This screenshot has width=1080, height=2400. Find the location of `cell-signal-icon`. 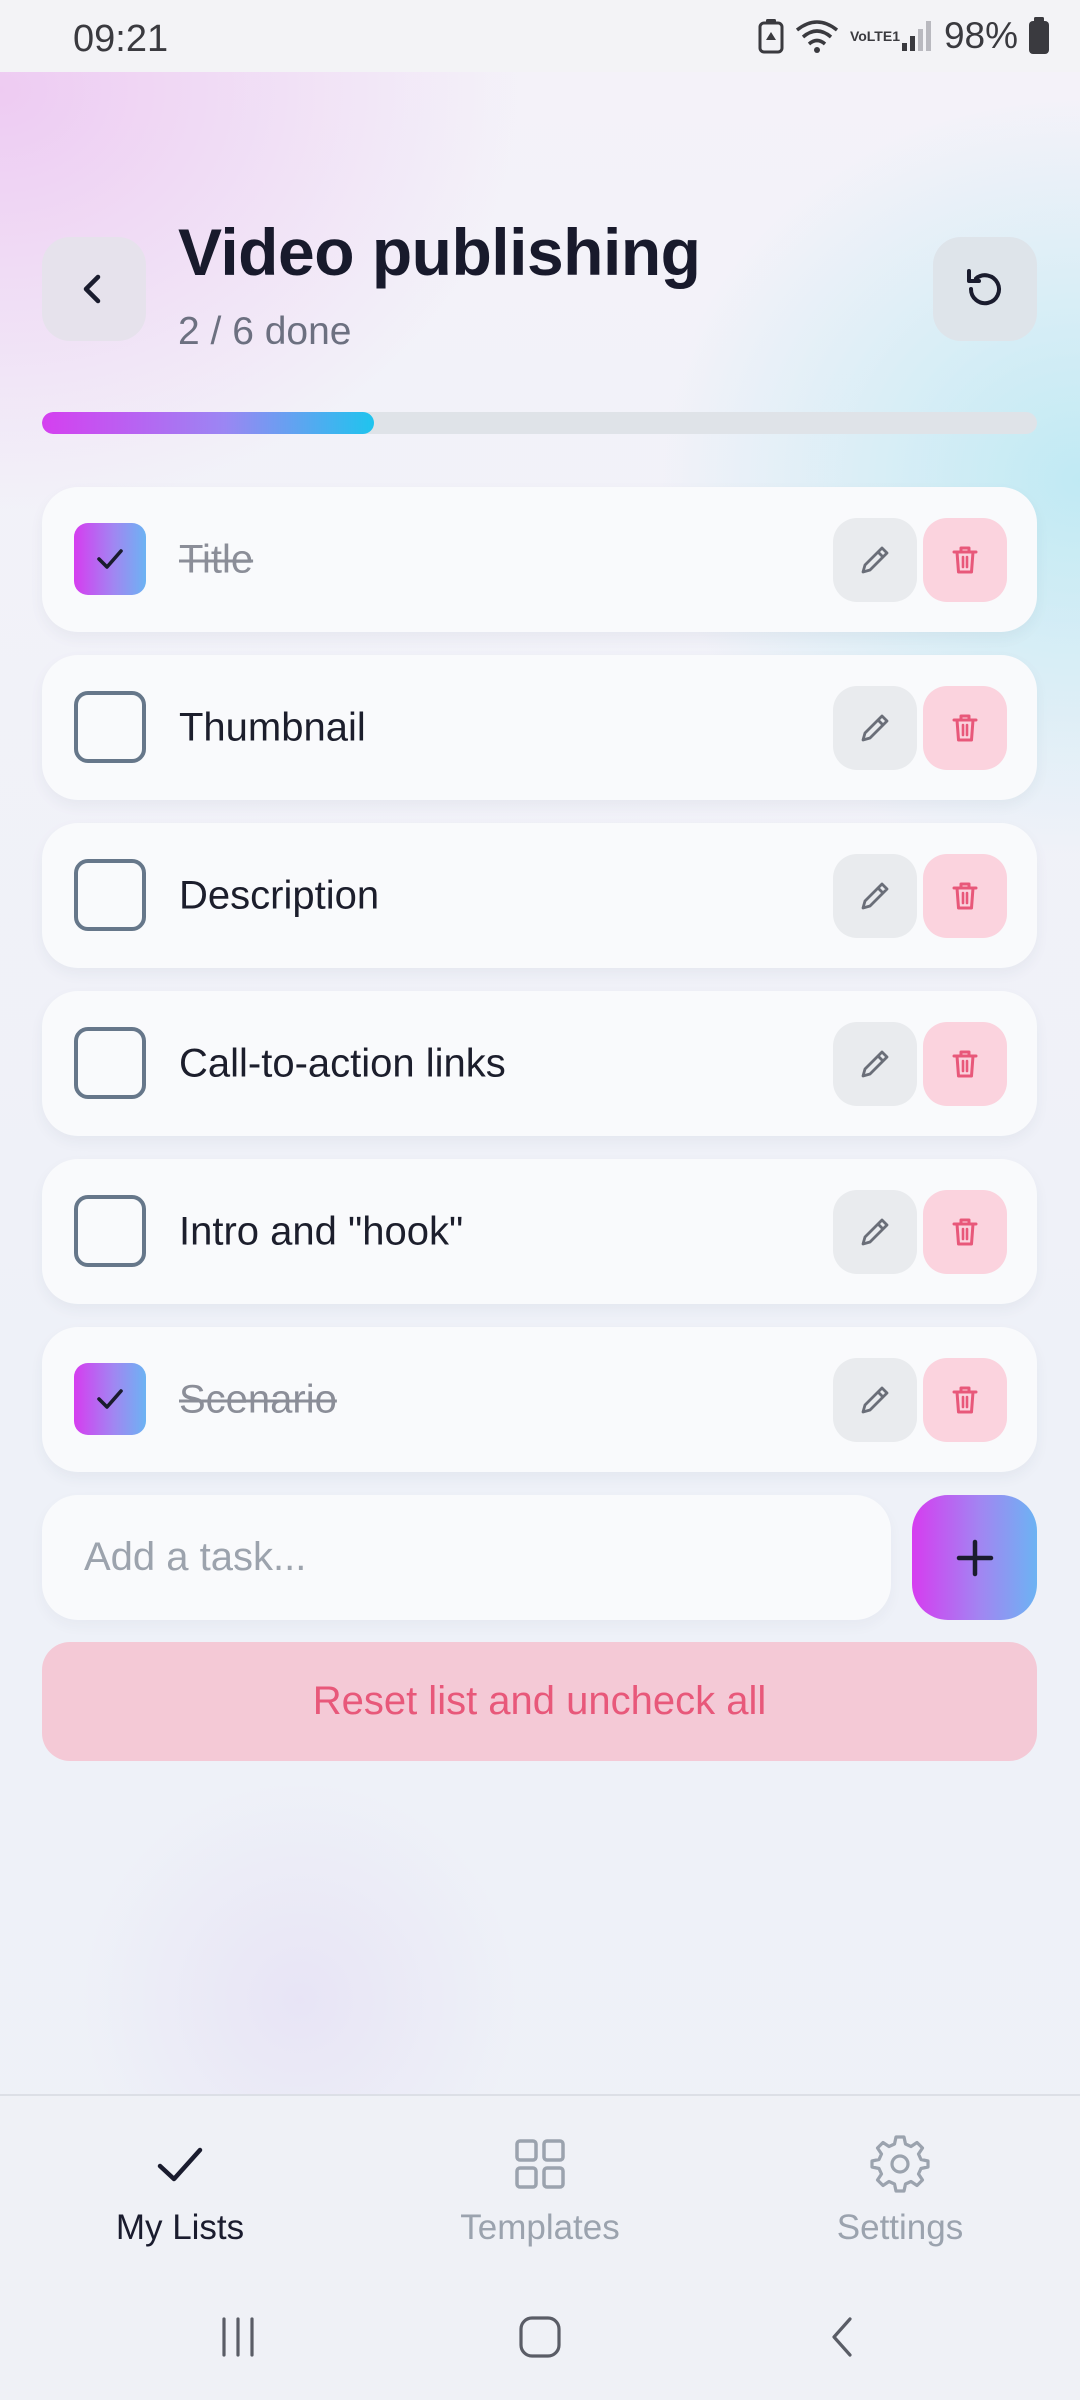

cell-signal-icon is located at coordinates (916, 36).